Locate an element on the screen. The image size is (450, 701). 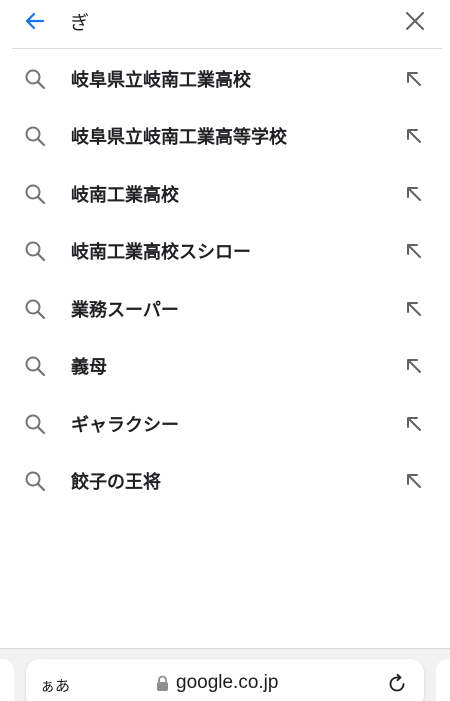
back-arrow-icon is located at coordinates (35, 21).